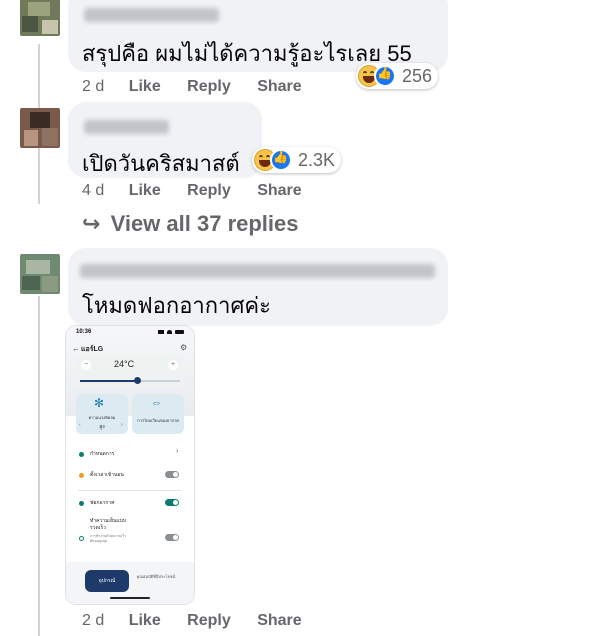 The image size is (600, 636). What do you see at coordinates (156, 581) in the screenshot?
I see `tips-tab: คุณสมบัติที่มีประโยชน์` at bounding box center [156, 581].